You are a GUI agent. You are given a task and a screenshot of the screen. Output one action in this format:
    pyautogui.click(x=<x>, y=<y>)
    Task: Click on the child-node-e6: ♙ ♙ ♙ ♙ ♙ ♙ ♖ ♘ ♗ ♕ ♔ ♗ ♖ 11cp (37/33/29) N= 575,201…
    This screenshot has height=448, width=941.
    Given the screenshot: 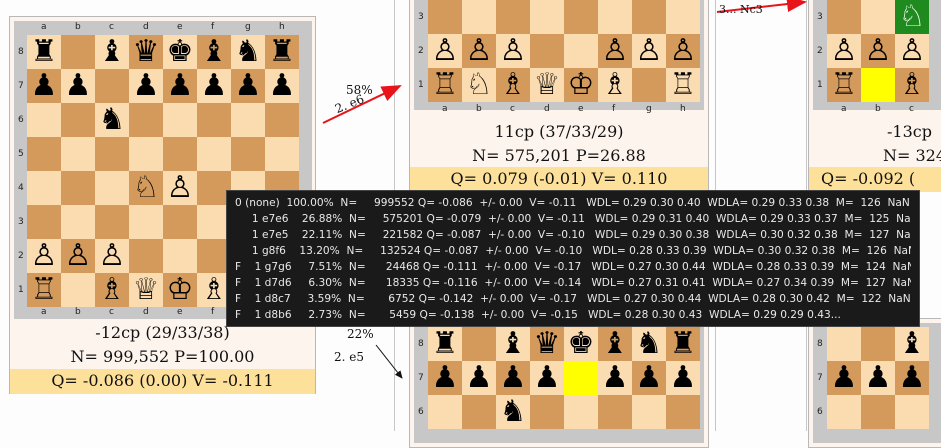 What is the action you would take?
    pyautogui.click(x=559, y=96)
    